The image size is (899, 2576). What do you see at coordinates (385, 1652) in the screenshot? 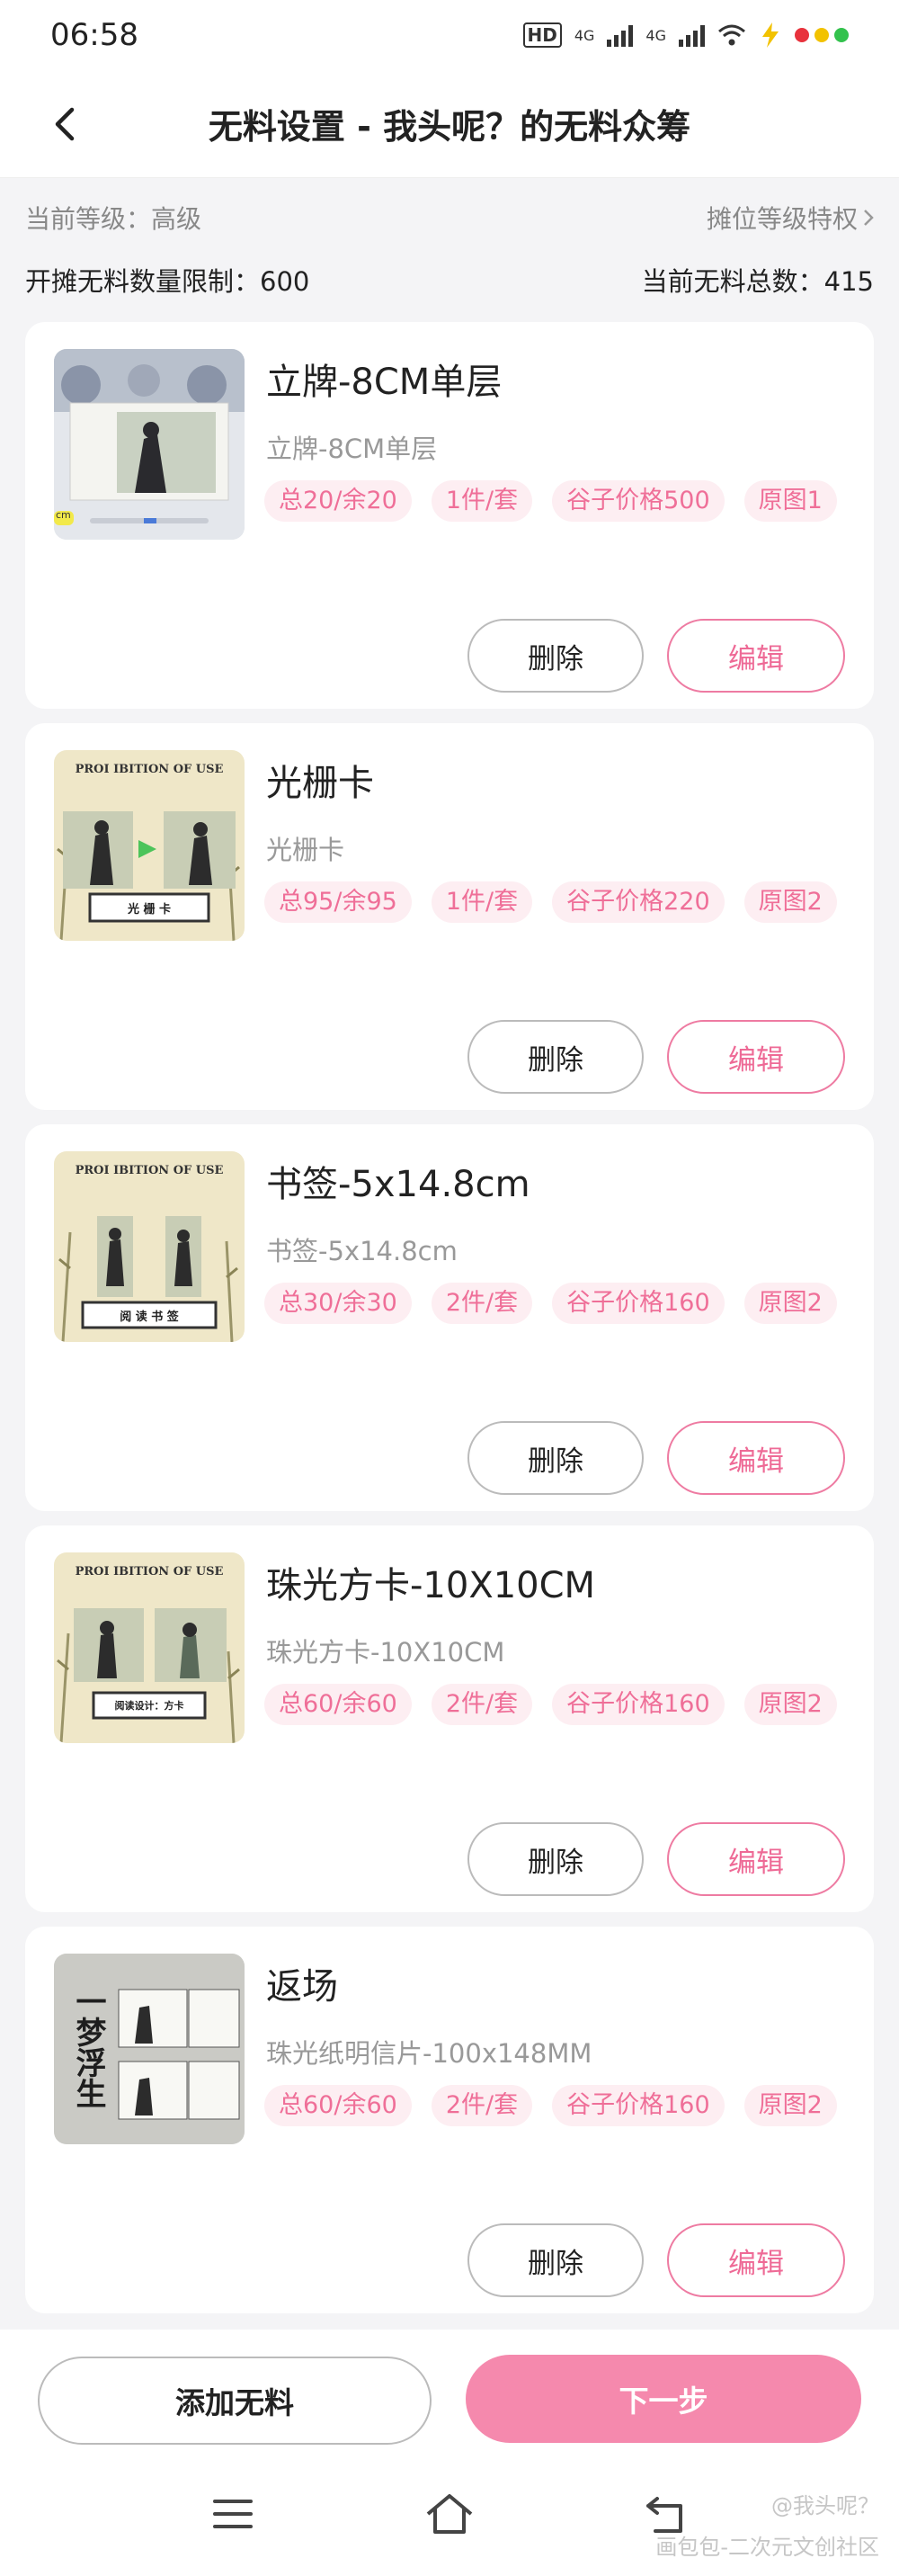
I see `item-subtitle: 珠光方卡-10X10CM` at bounding box center [385, 1652].